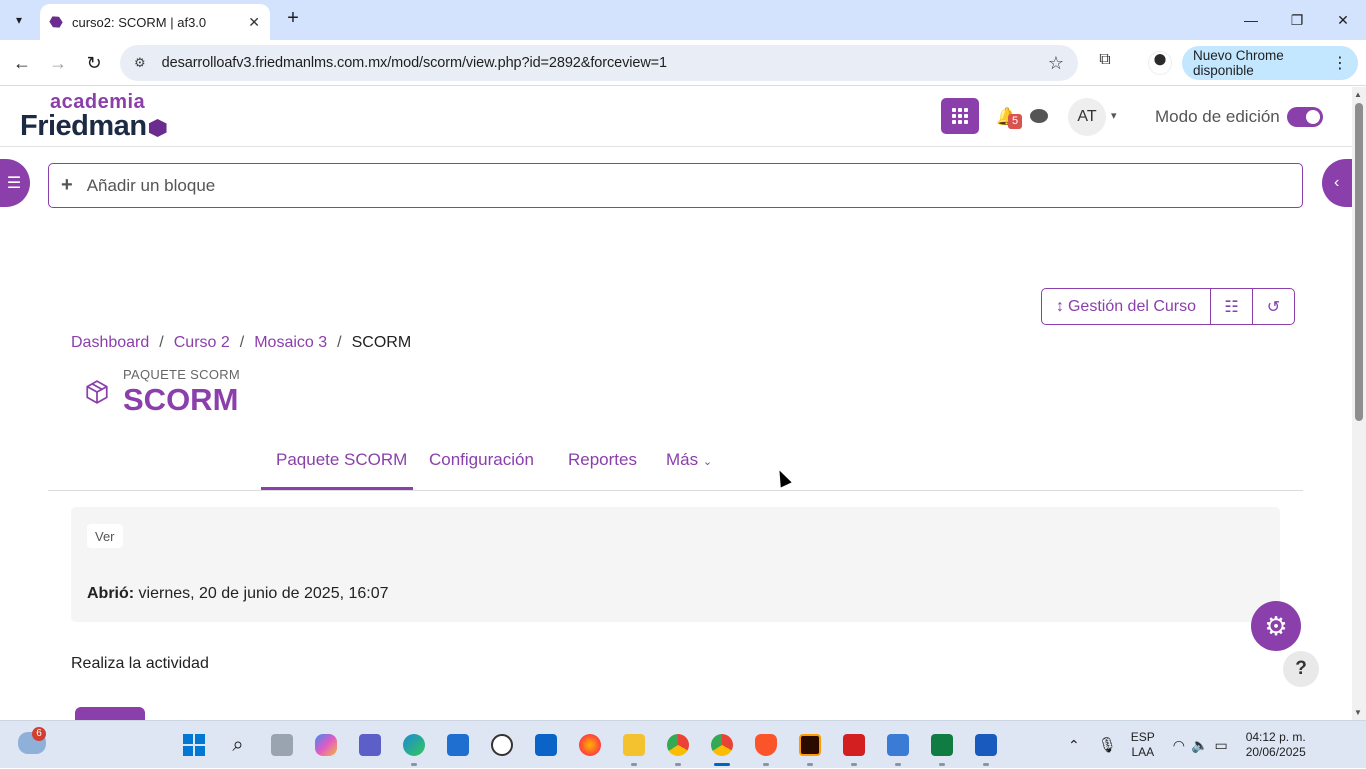 This screenshot has width=1366, height=769. Describe the element at coordinates (1337, 183) in the screenshot. I see `block-drawer-button: ‹` at that location.